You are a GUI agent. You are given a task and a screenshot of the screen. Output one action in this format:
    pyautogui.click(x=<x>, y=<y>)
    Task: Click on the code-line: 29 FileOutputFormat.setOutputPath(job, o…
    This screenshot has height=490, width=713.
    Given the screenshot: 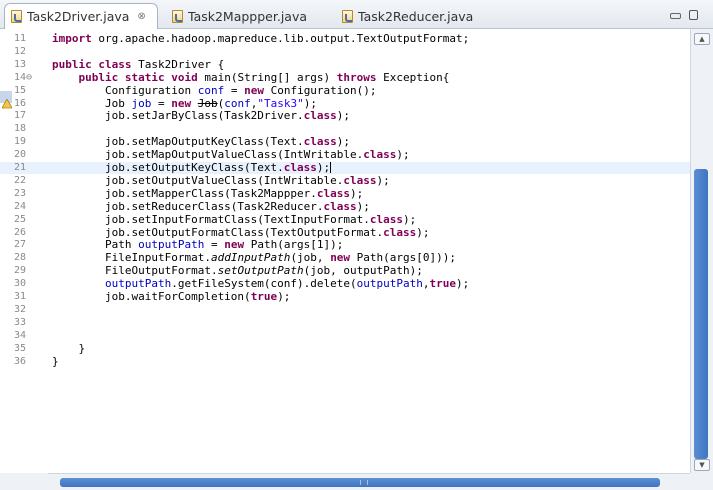 What is the action you would take?
    pyautogui.click(x=345, y=271)
    